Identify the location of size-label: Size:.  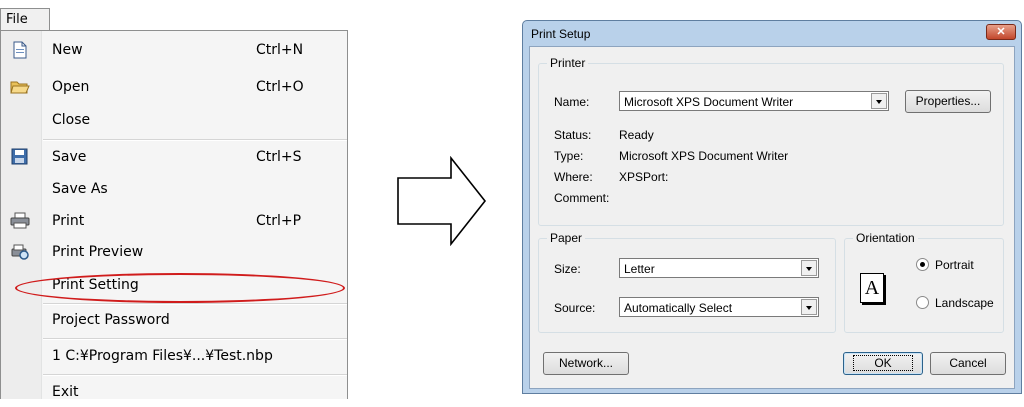
(567, 269).